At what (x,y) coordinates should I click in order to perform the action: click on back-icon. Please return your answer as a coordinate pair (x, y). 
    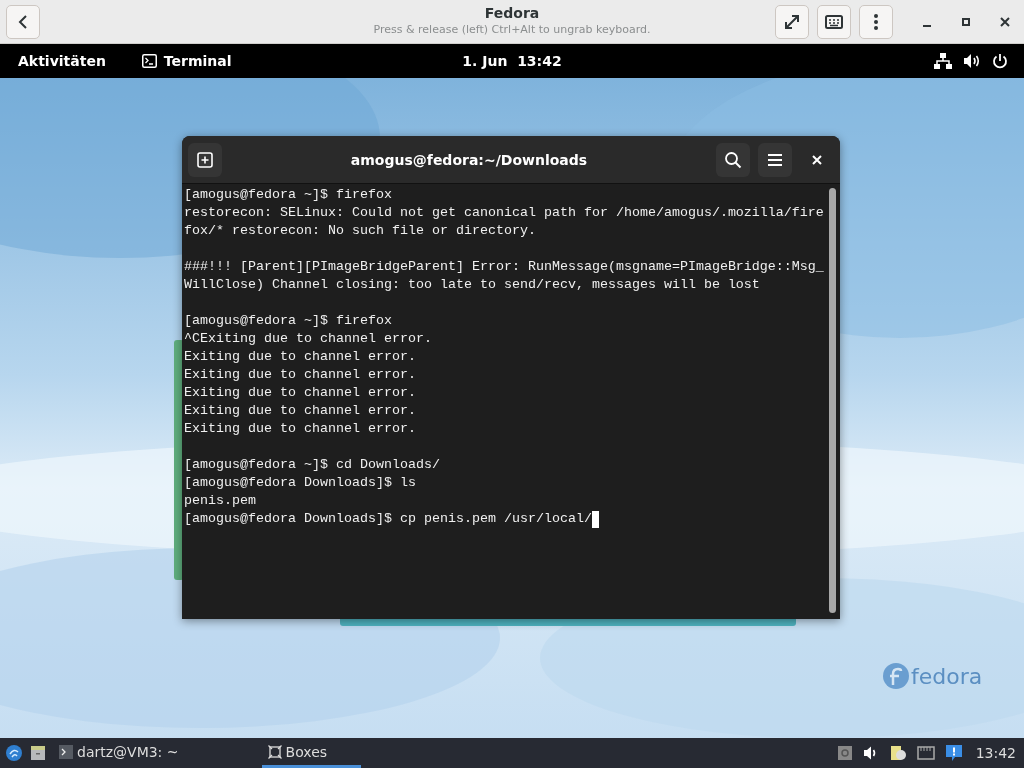
    Looking at the image, I should click on (23, 21).